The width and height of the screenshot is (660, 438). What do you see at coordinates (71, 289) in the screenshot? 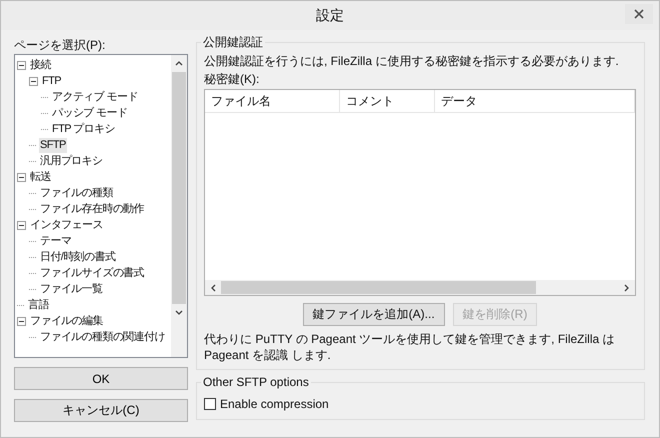
I see `tree-item: ファイル一覧` at bounding box center [71, 289].